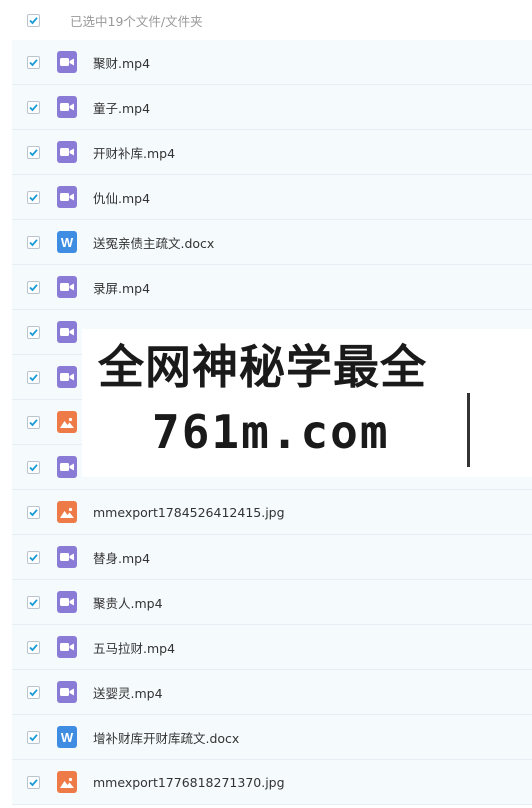 This screenshot has height=808, width=532. Describe the element at coordinates (128, 602) in the screenshot. I see `file-name: 聚贵人.mp4` at that location.